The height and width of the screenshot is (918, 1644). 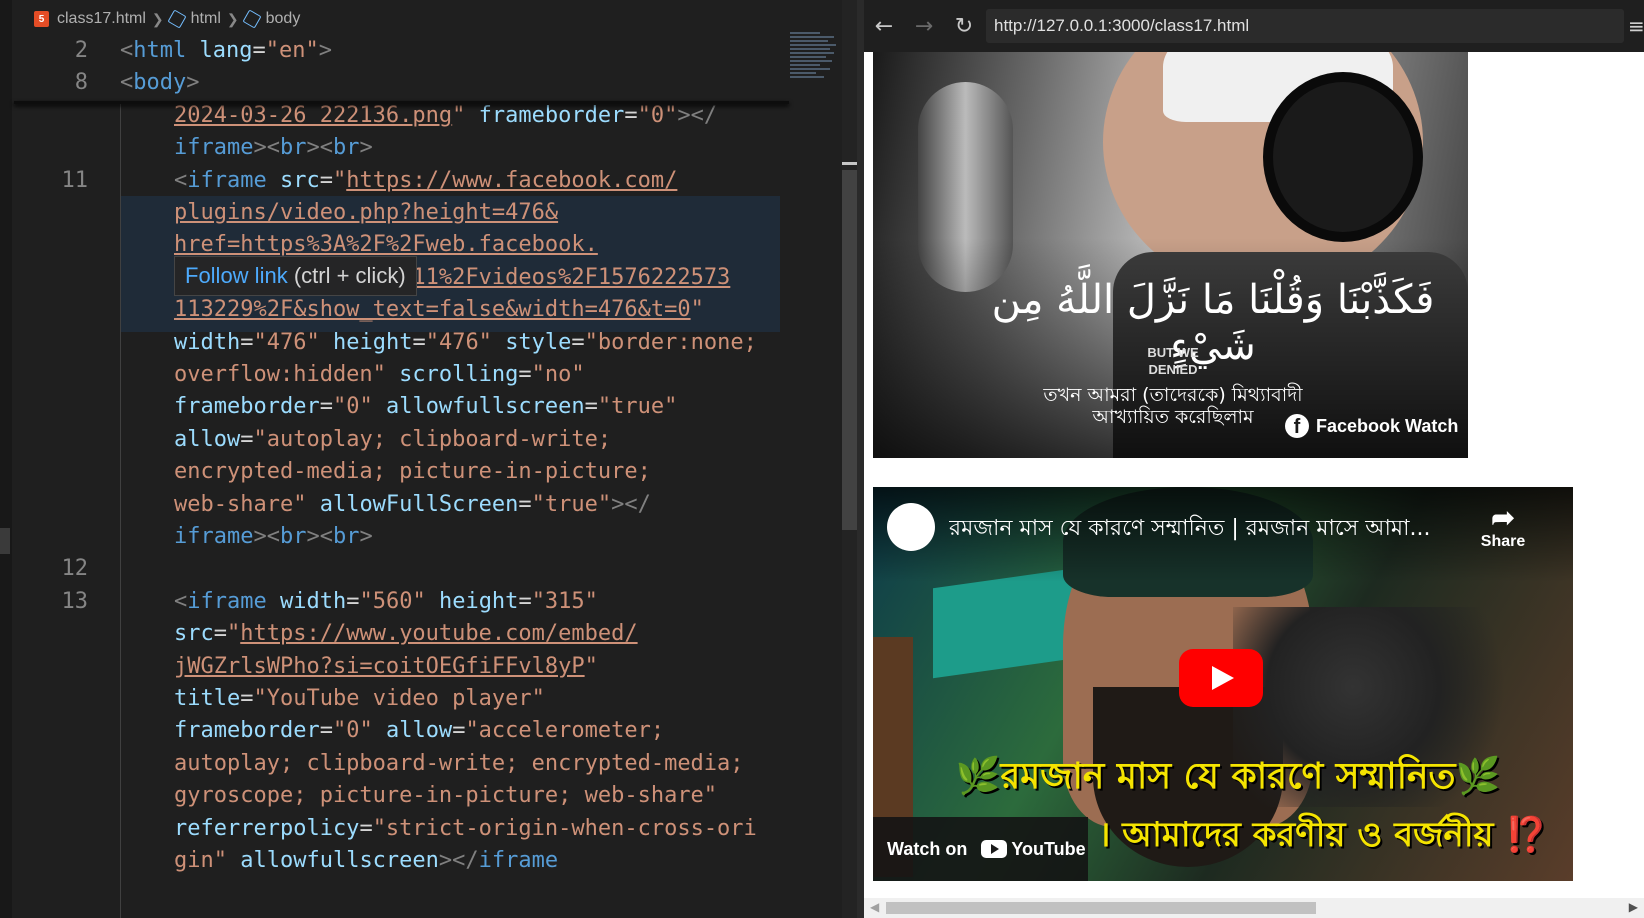 I want to click on bengali-caption-line2: আখ্যায়িত করেছিলাম, so click(x=1173, y=417).